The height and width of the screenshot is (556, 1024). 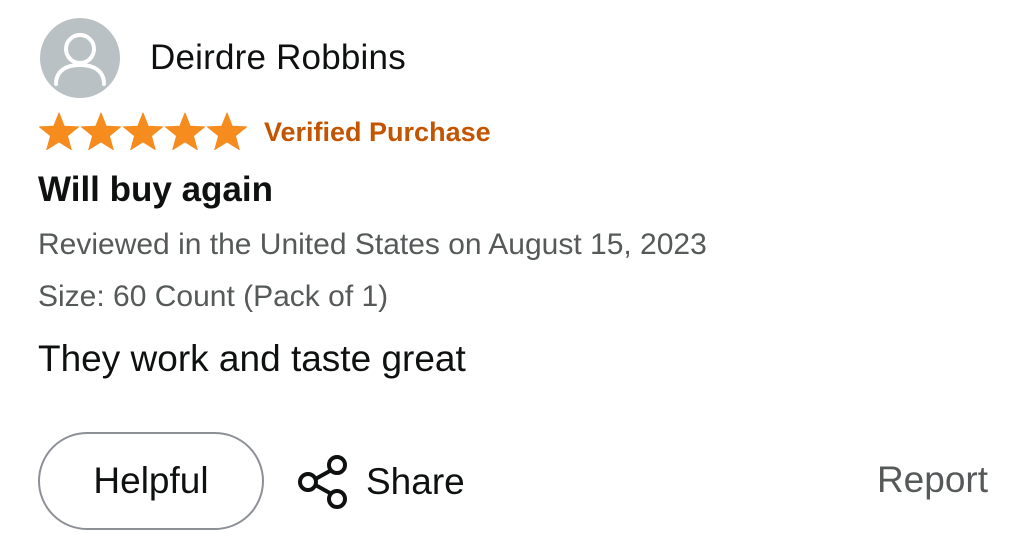 What do you see at coordinates (151, 481) in the screenshot?
I see `helpful-button: Helpful` at bounding box center [151, 481].